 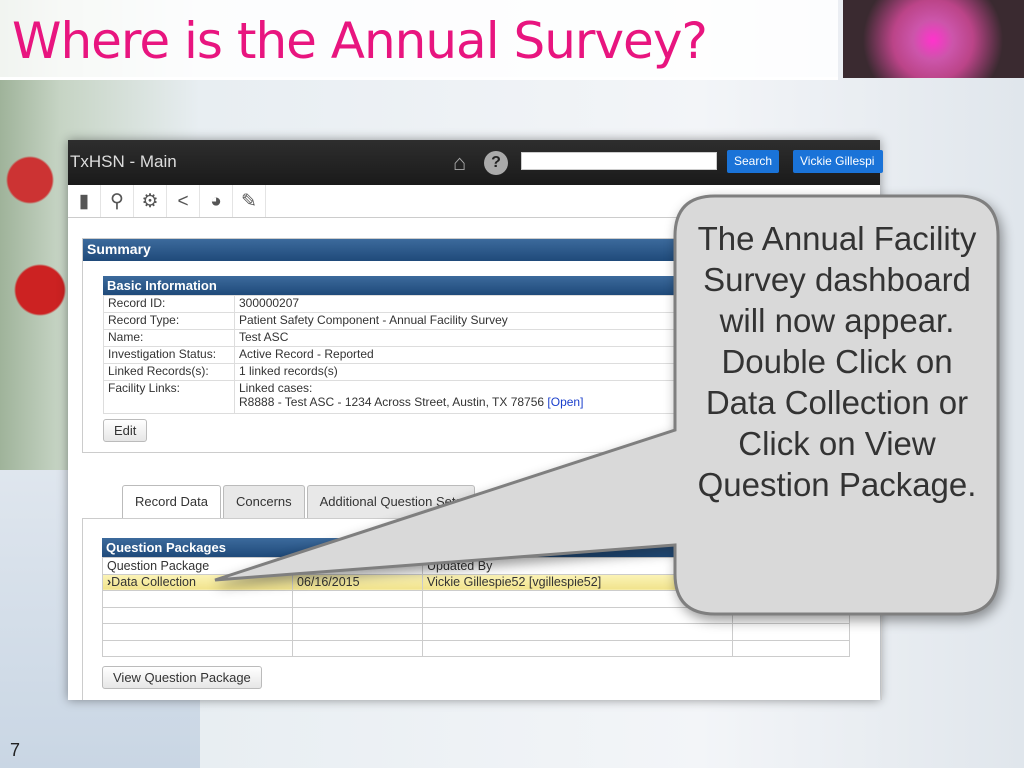 What do you see at coordinates (15, 750) in the screenshot?
I see `page-number: 7` at bounding box center [15, 750].